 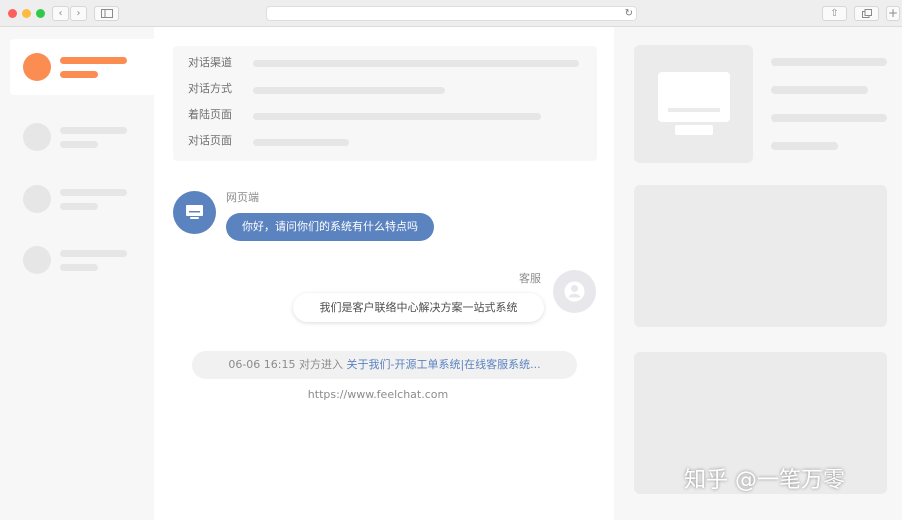 What do you see at coordinates (60, 13) in the screenshot?
I see `back-icon: ‹` at bounding box center [60, 13].